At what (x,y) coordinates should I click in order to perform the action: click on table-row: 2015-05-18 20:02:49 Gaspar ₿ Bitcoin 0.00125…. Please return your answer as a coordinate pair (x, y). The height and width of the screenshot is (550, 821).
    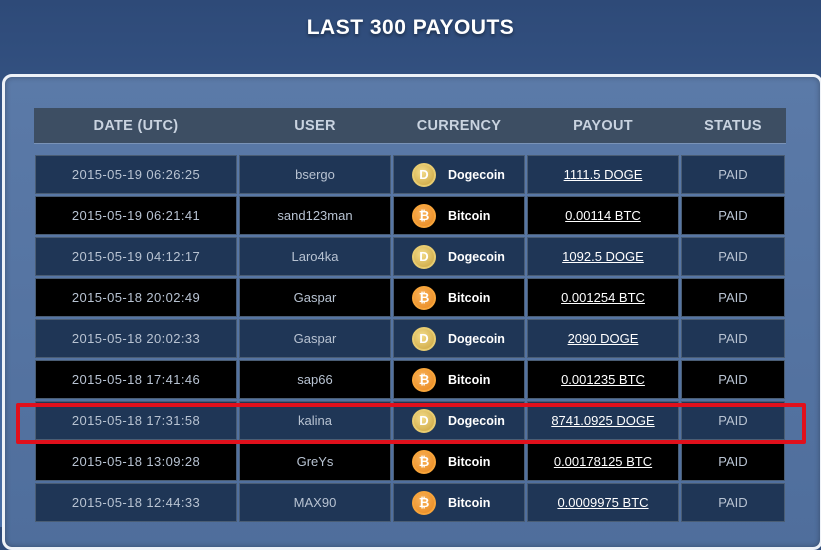
    Looking at the image, I should click on (410, 297).